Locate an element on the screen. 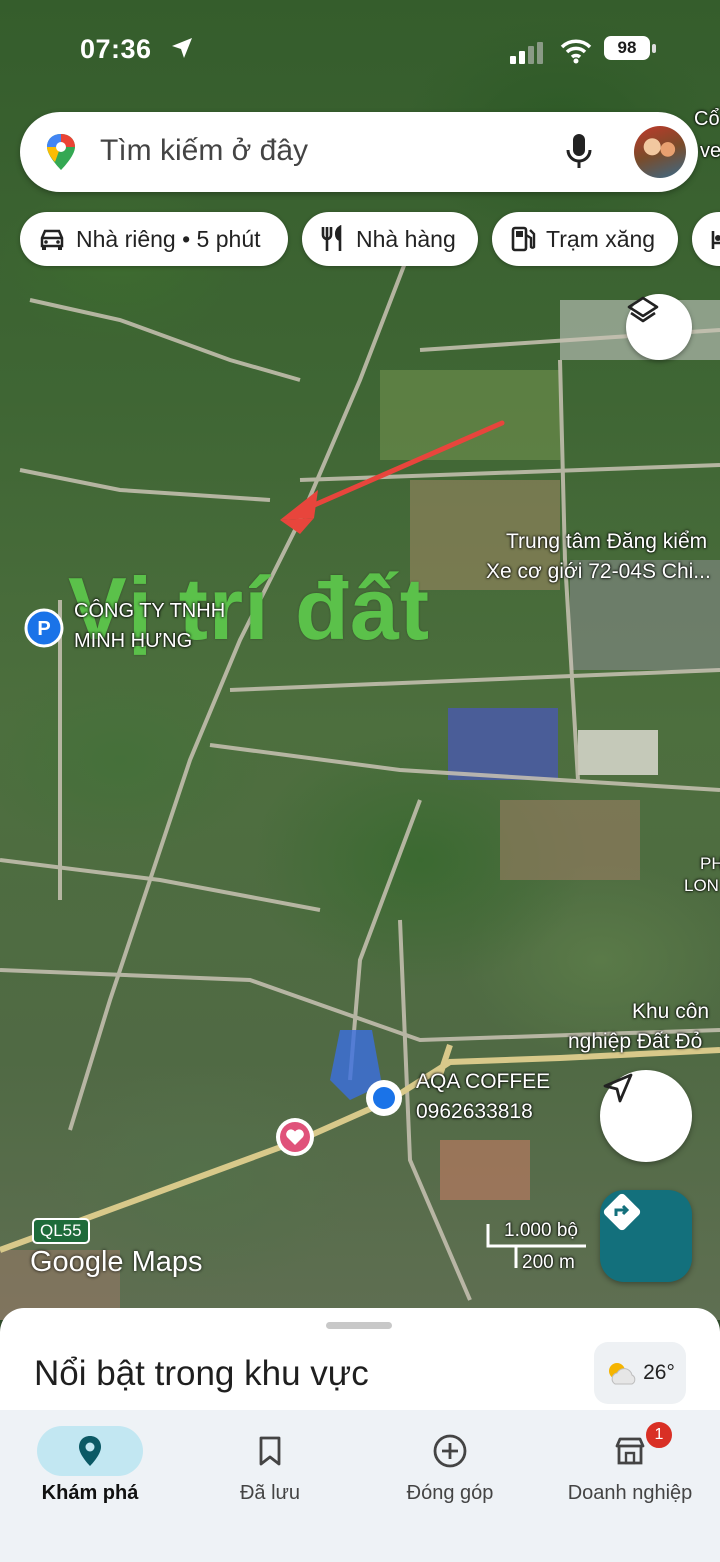 The image size is (720, 1562). nav-business-label: Doanh nghiệp is located at coordinates (630, 1493).